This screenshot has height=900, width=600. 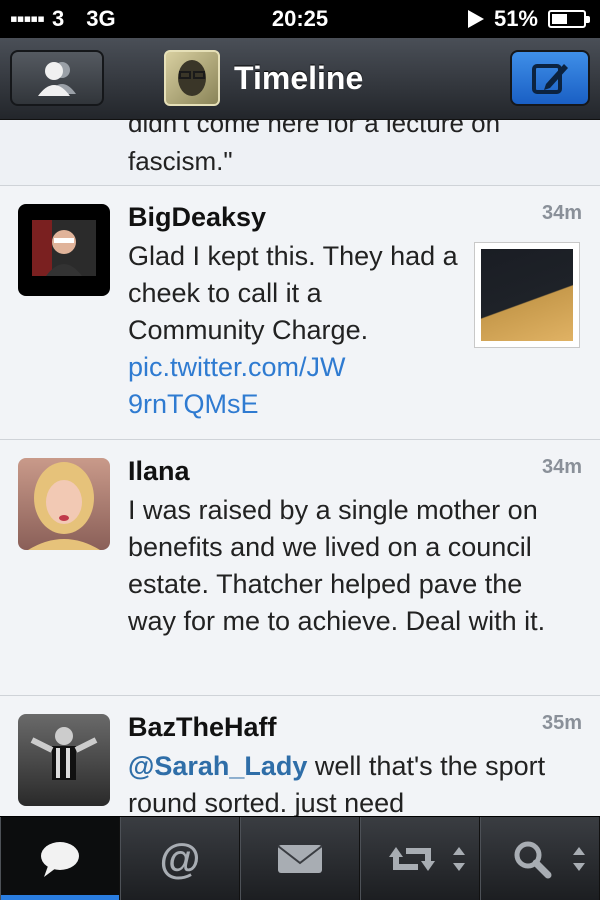 I want to click on accounts-button, so click(x=57, y=78).